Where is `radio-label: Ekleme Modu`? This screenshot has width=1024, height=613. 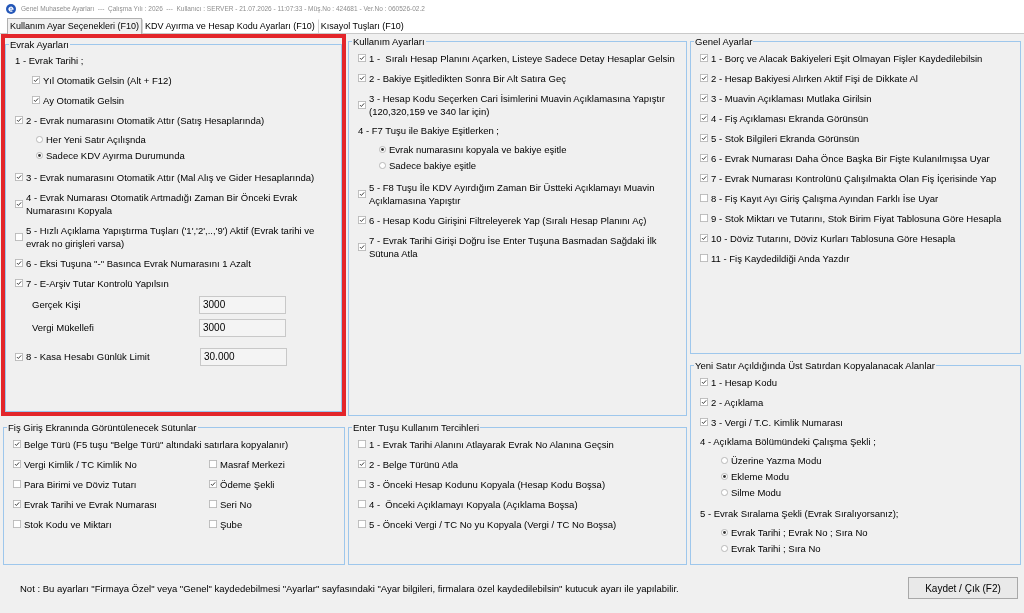
radio-label: Ekleme Modu is located at coordinates (760, 476).